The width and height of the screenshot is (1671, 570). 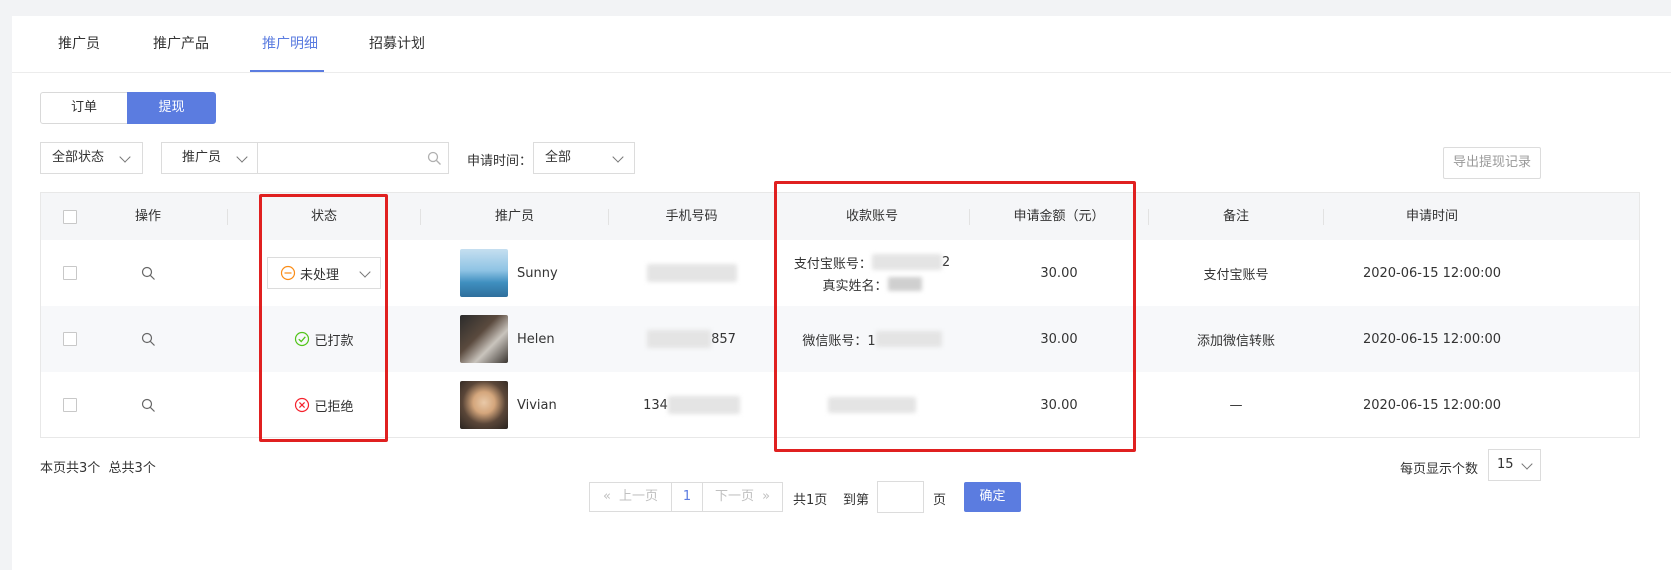 I want to click on apply-time-select: 全部, so click(x=584, y=158).